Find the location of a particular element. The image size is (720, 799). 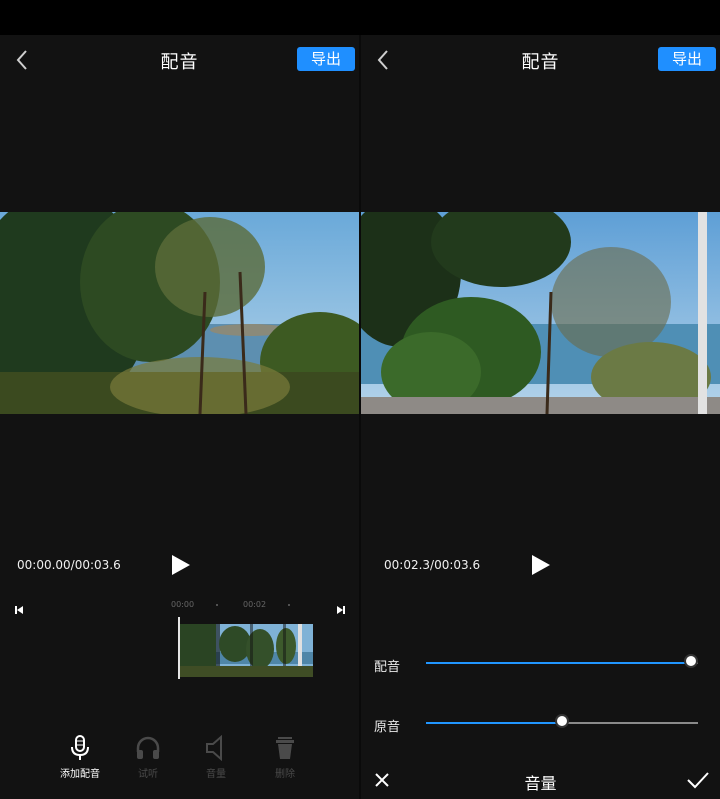

original-volume-slider is located at coordinates (562, 723).